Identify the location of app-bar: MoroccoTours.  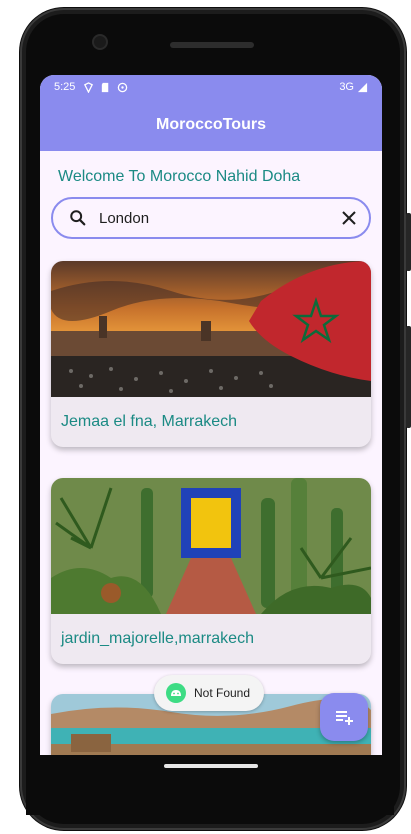
(211, 125).